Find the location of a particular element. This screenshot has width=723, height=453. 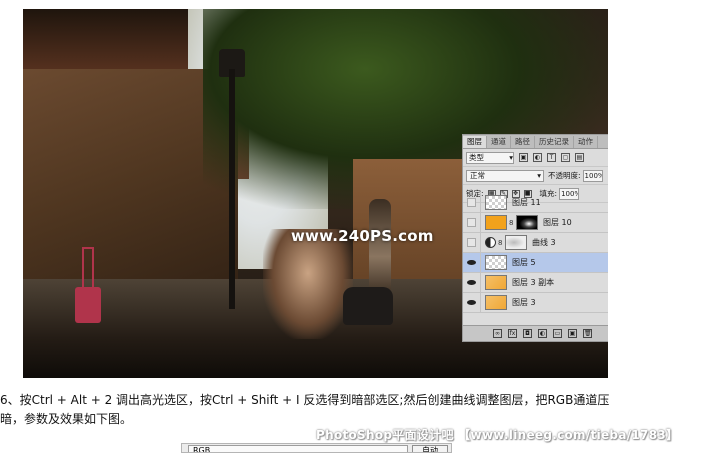

layer-row: 8 曲线 3 is located at coordinates (535, 242).